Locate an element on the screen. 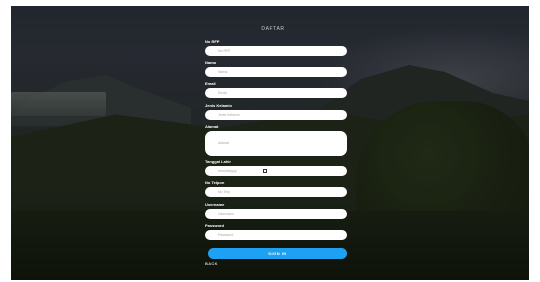 This screenshot has height=282, width=540. back-link: BACK is located at coordinates (211, 263).